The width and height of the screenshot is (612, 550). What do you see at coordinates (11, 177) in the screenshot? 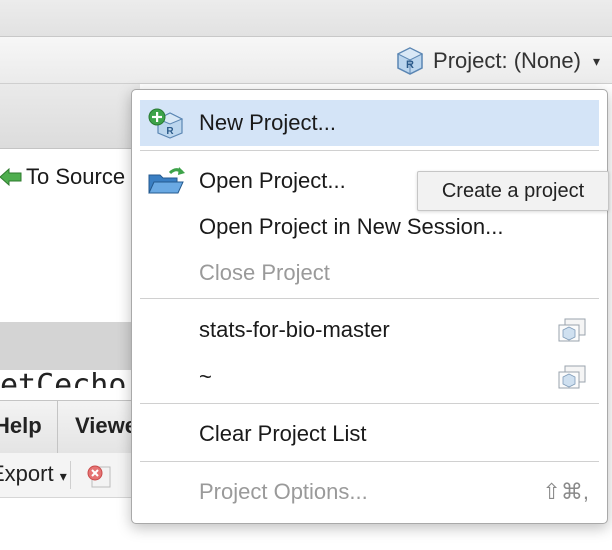
I see `arrow-left-icon` at bounding box center [11, 177].